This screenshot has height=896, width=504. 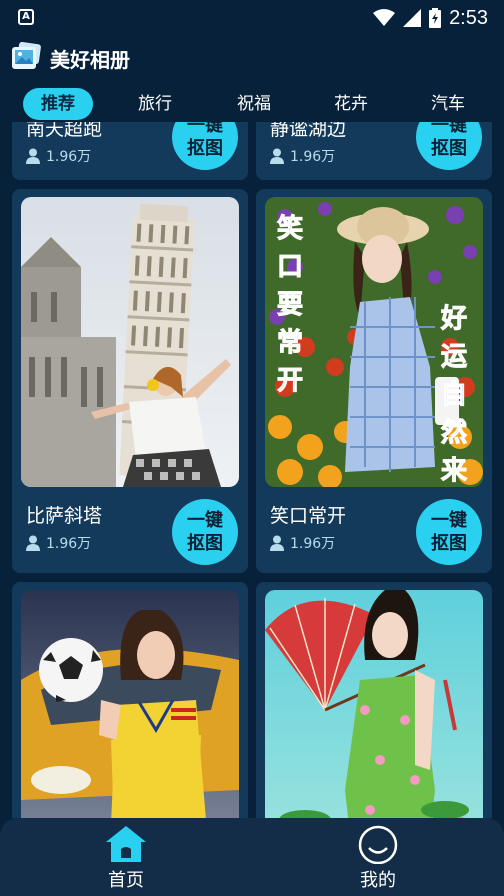 What do you see at coordinates (58, 104) in the screenshot?
I see `tab-recommend: 推荐` at bounding box center [58, 104].